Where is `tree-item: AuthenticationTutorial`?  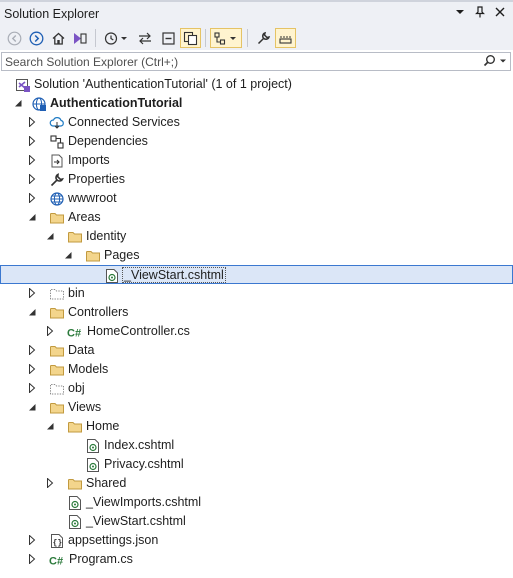 tree-item: AuthenticationTutorial is located at coordinates (256, 103).